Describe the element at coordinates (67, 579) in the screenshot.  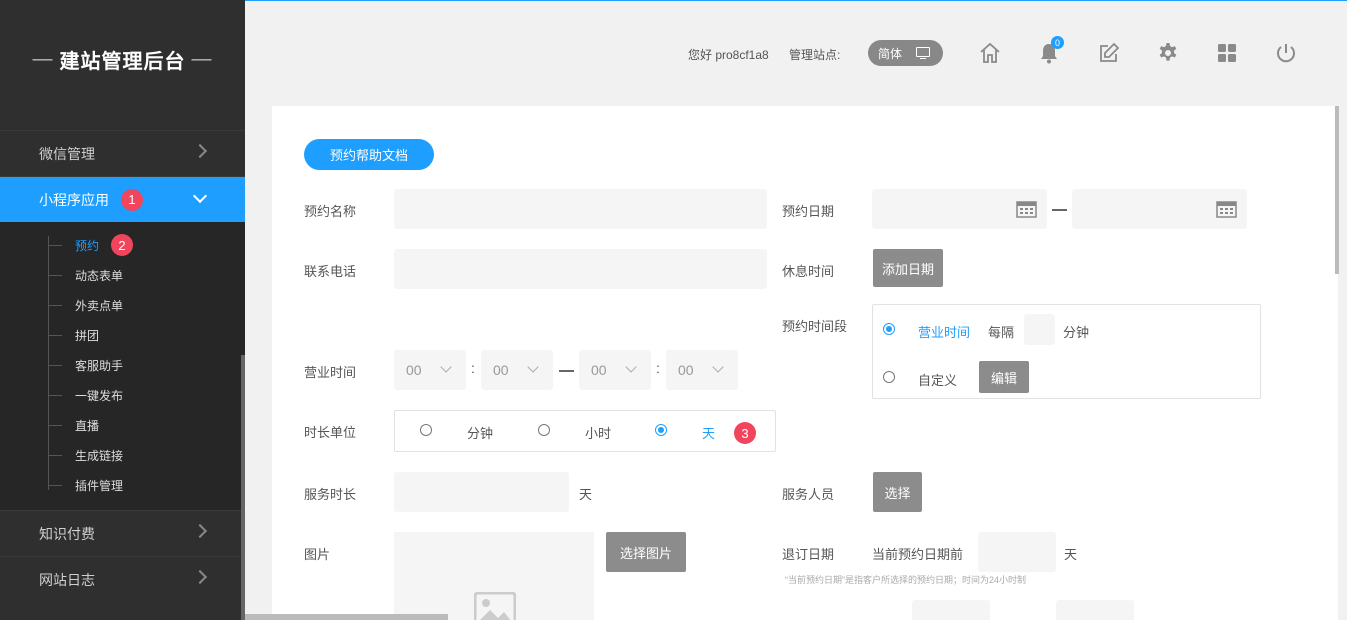
I see `menu-item-label: 网站日志` at that location.